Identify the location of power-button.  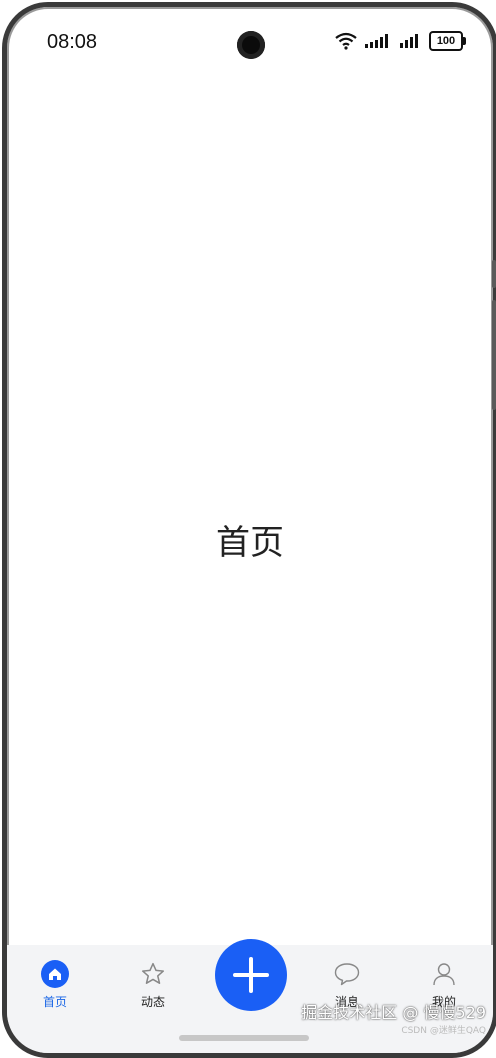
(494, 274).